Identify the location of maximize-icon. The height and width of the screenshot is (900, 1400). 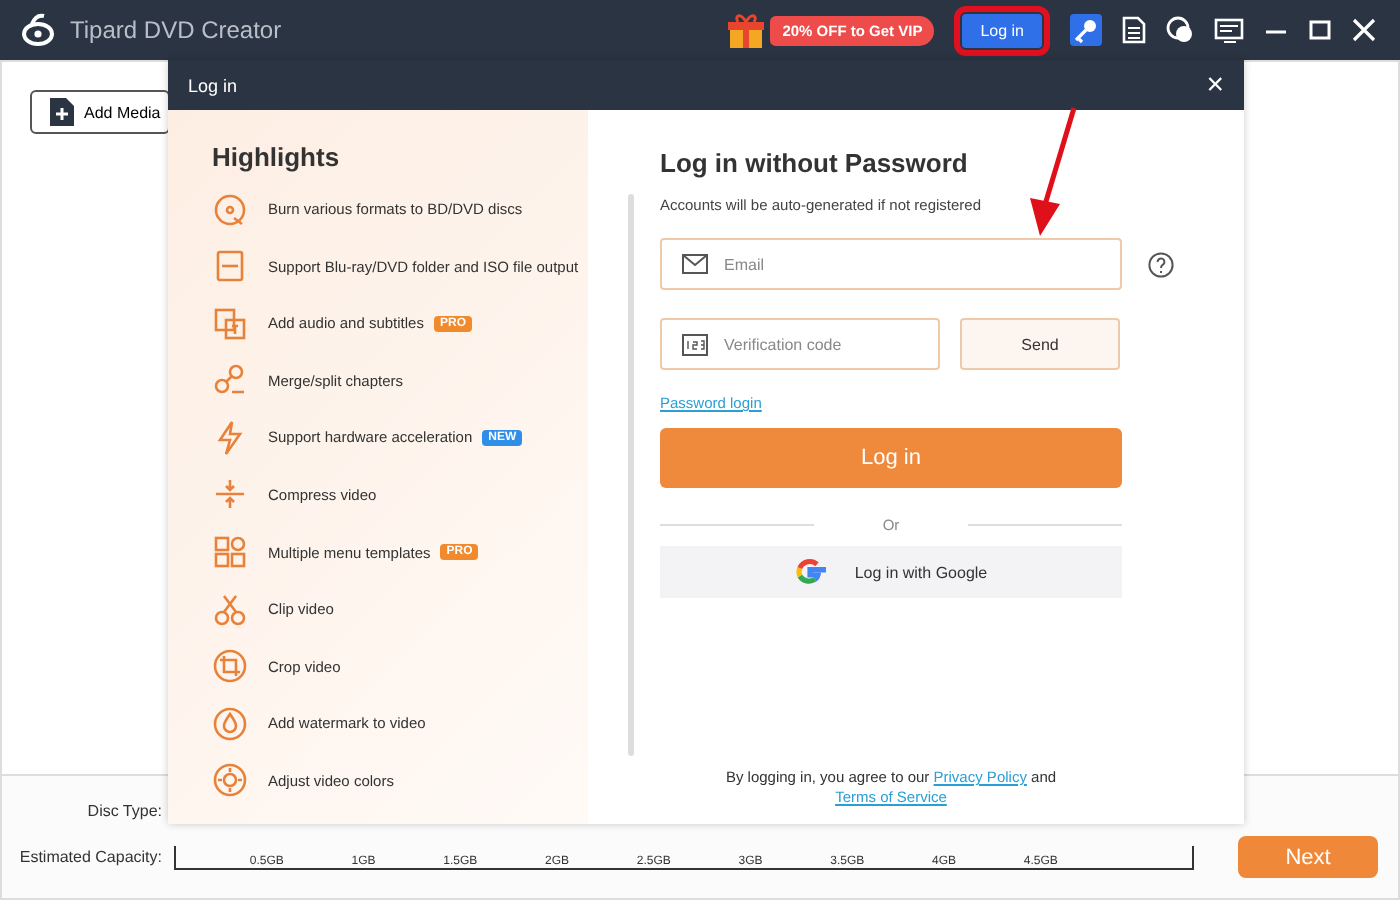
(1320, 30).